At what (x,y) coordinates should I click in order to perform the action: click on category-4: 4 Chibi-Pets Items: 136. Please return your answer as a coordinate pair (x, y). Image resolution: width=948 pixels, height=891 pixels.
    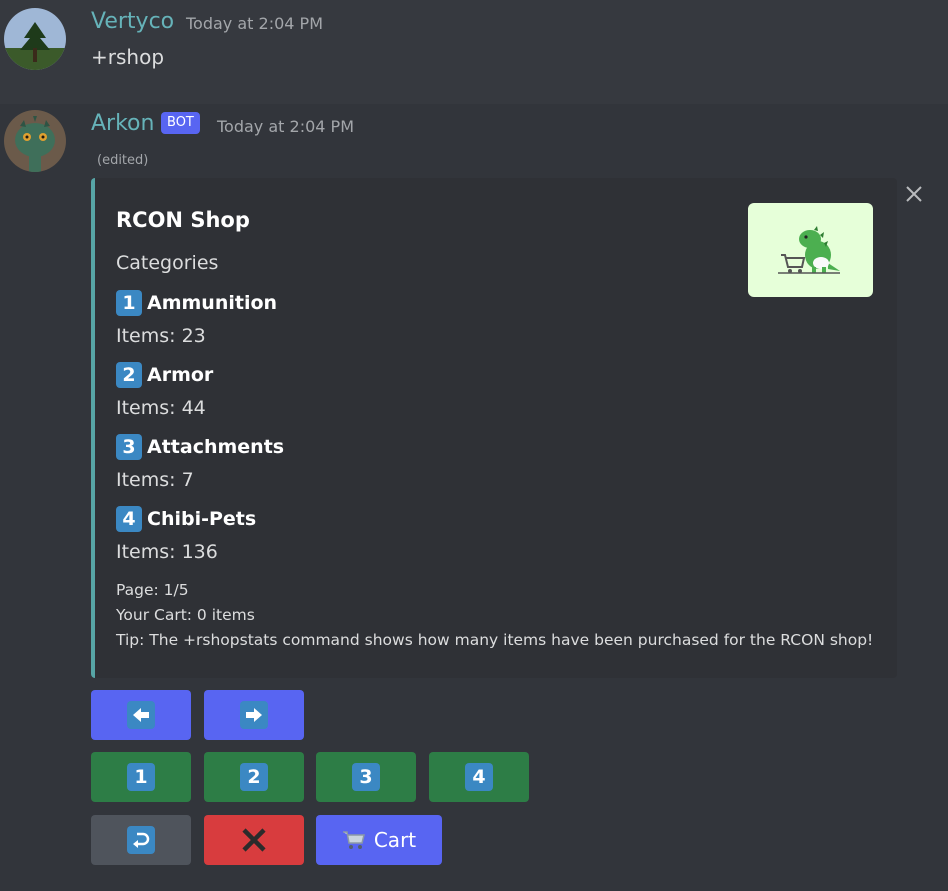
    Looking at the image, I should click on (186, 534).